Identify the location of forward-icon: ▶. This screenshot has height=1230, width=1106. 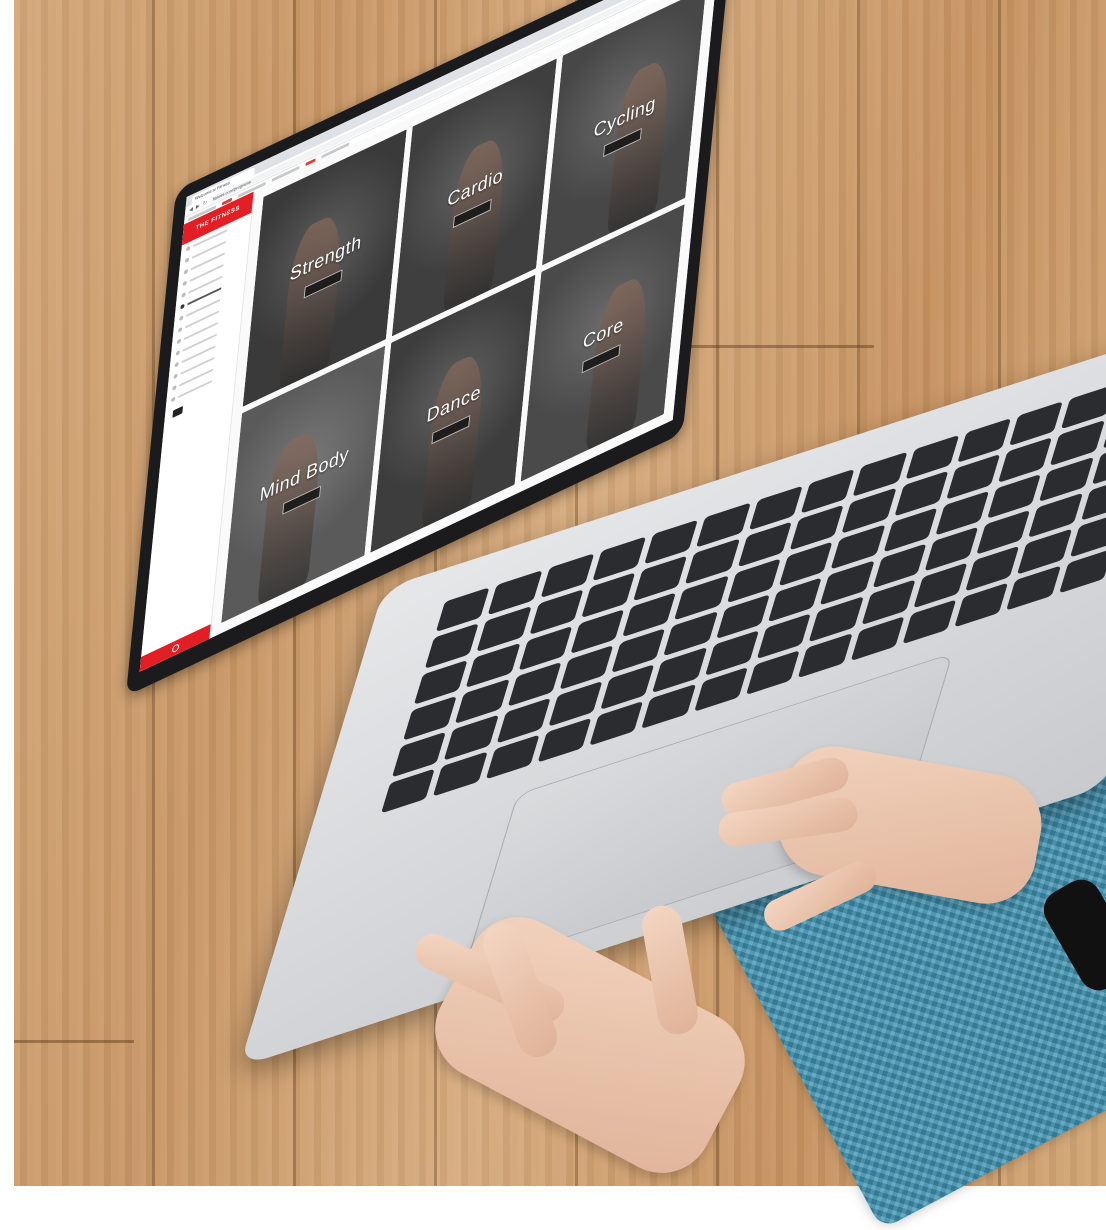
(198, 206).